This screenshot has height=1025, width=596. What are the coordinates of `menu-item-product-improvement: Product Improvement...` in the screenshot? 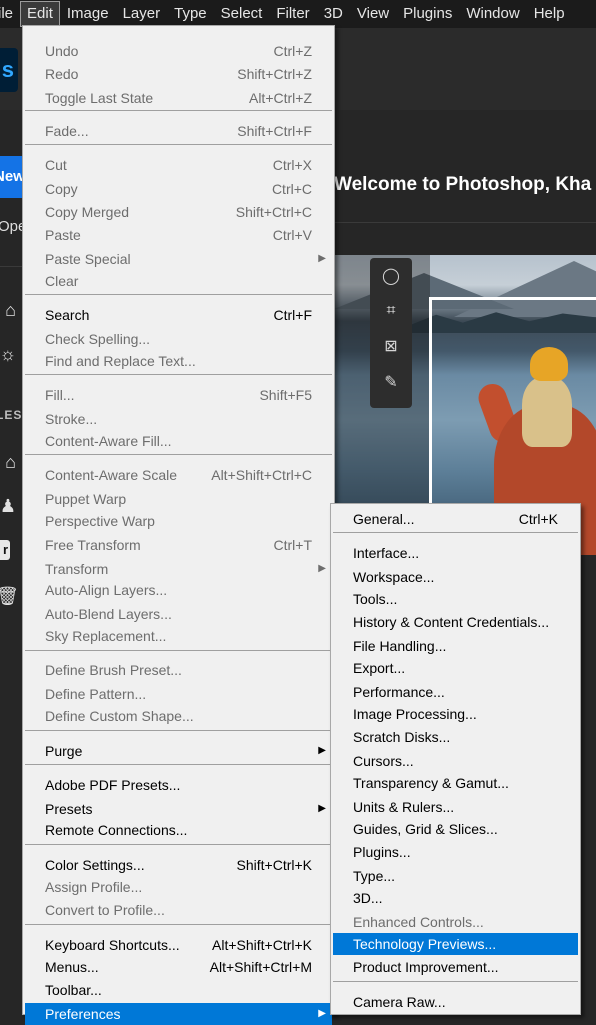 It's located at (455, 967).